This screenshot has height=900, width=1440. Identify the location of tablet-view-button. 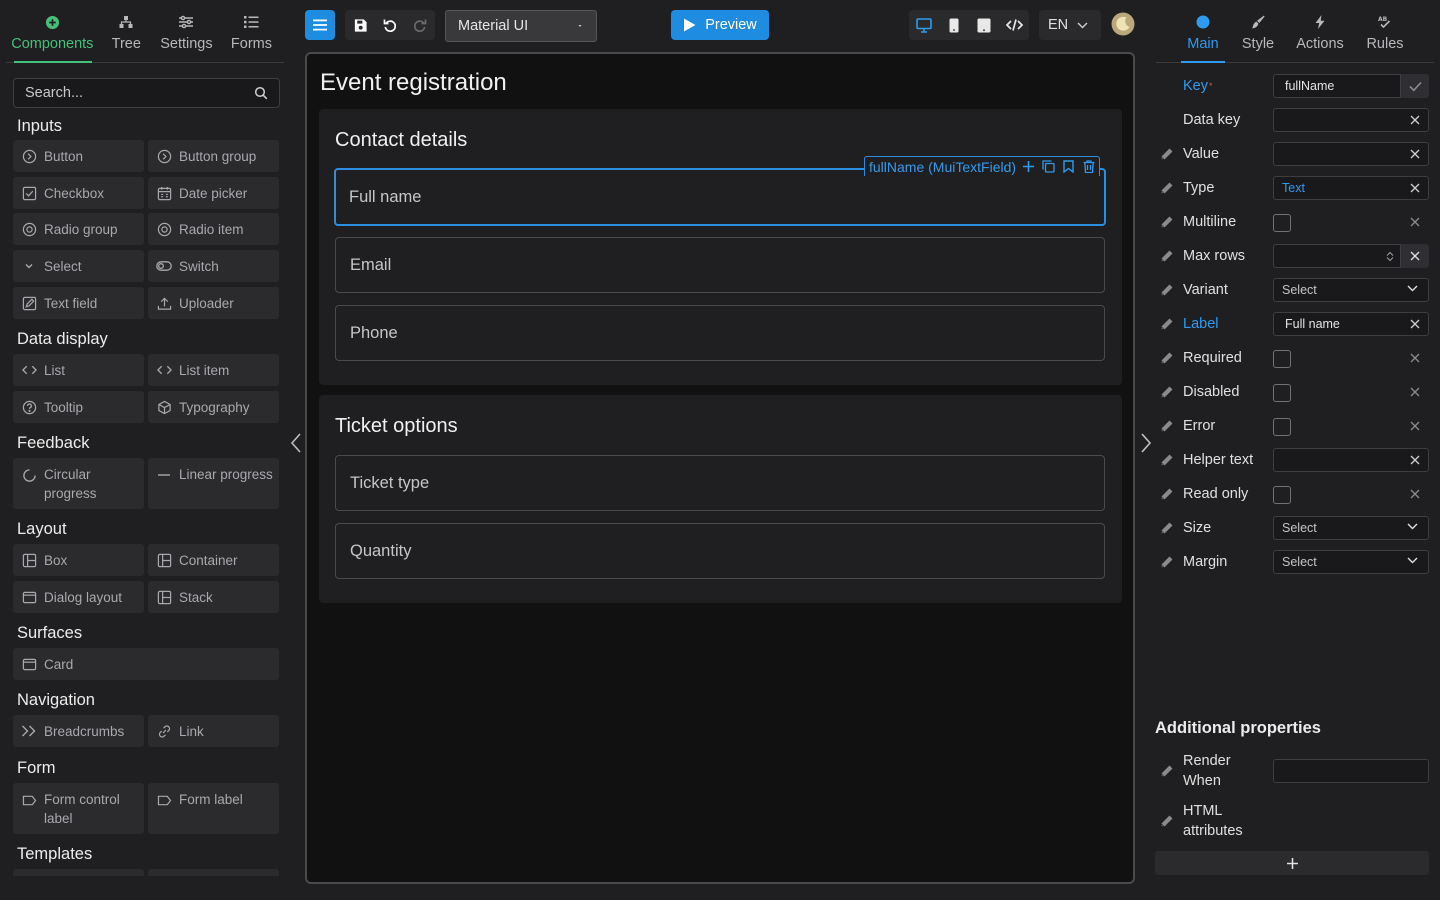
(984, 25).